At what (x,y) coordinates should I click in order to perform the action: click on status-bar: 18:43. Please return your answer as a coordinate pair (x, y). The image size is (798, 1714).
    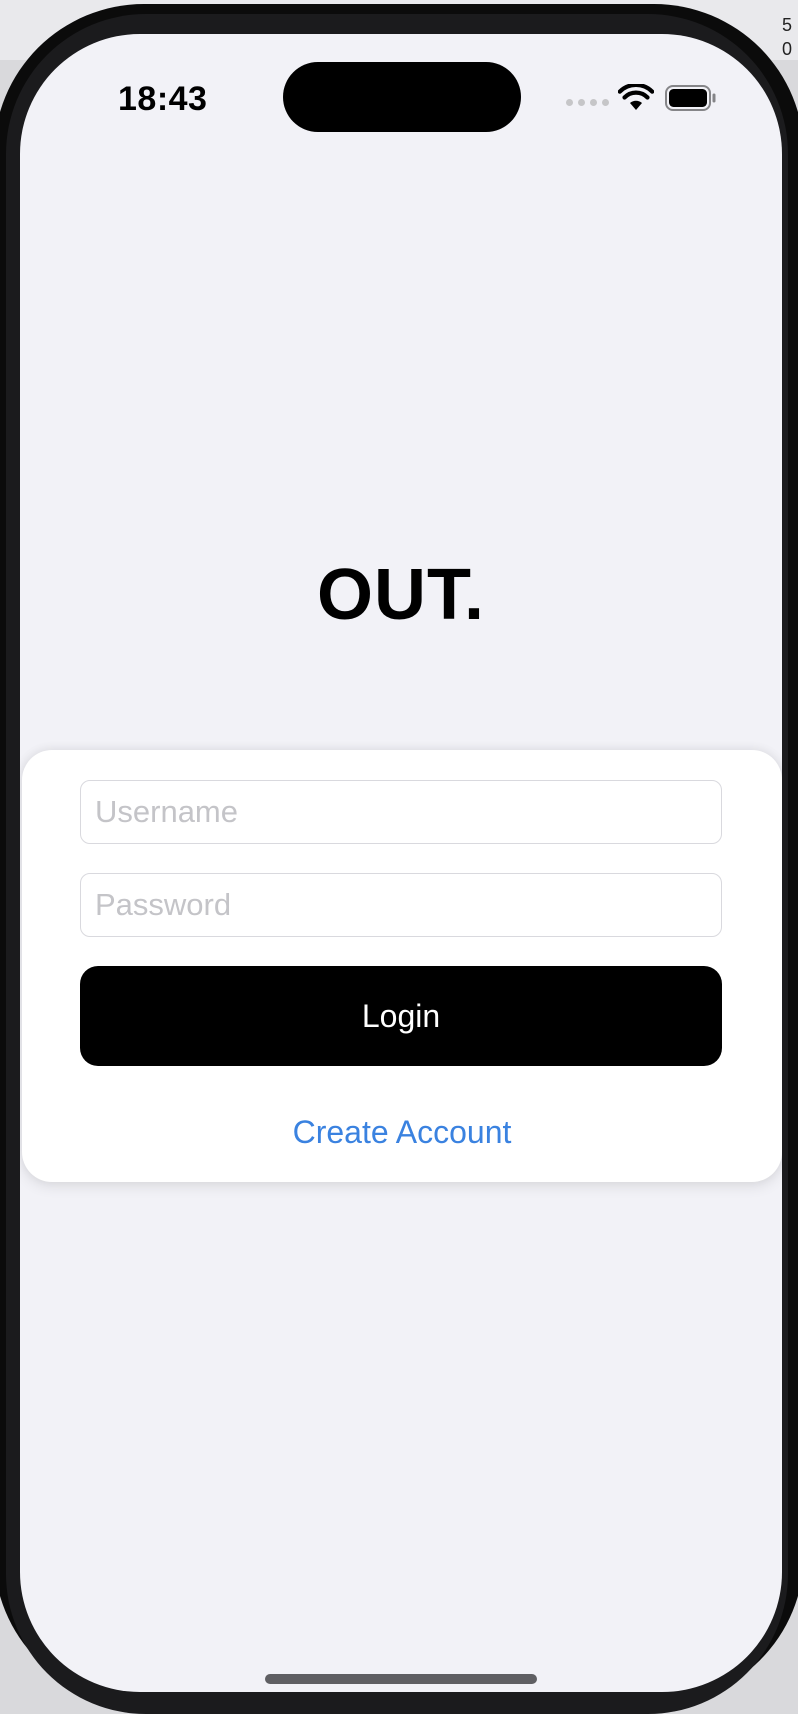
    Looking at the image, I should click on (401, 94).